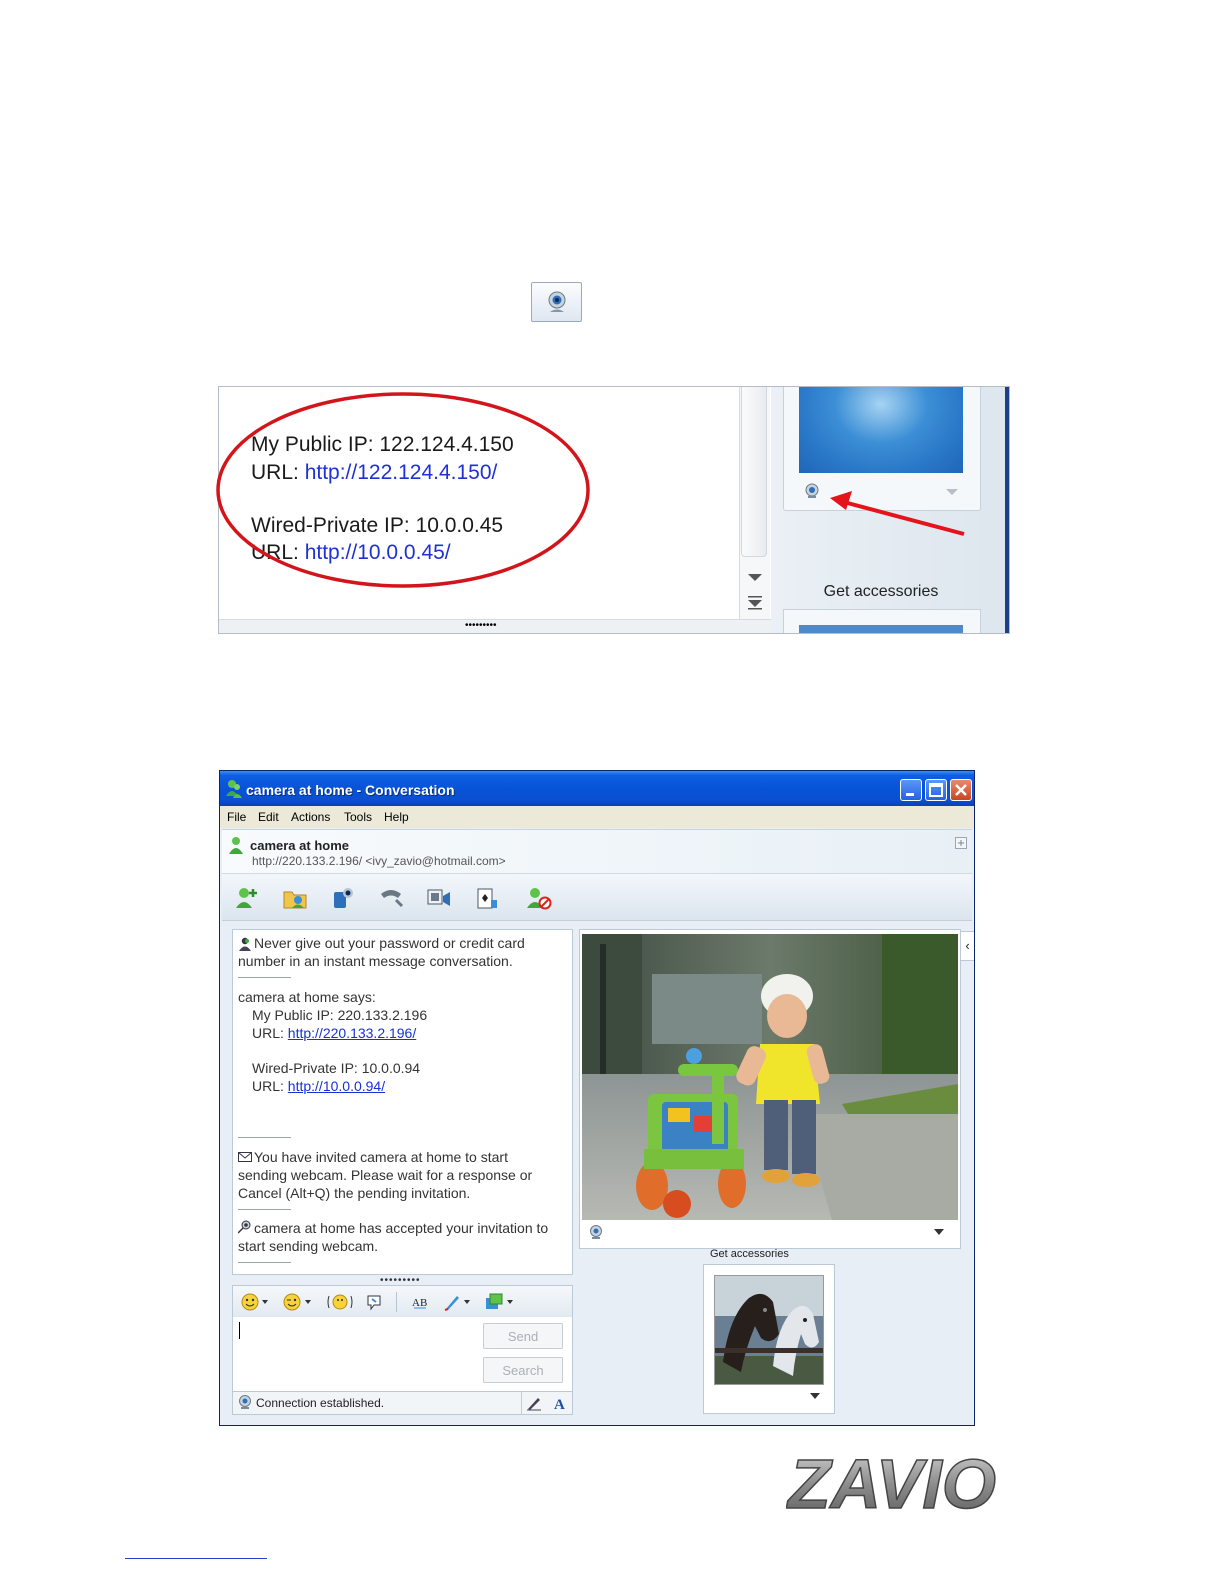  I want to click on close-button, so click(961, 790).